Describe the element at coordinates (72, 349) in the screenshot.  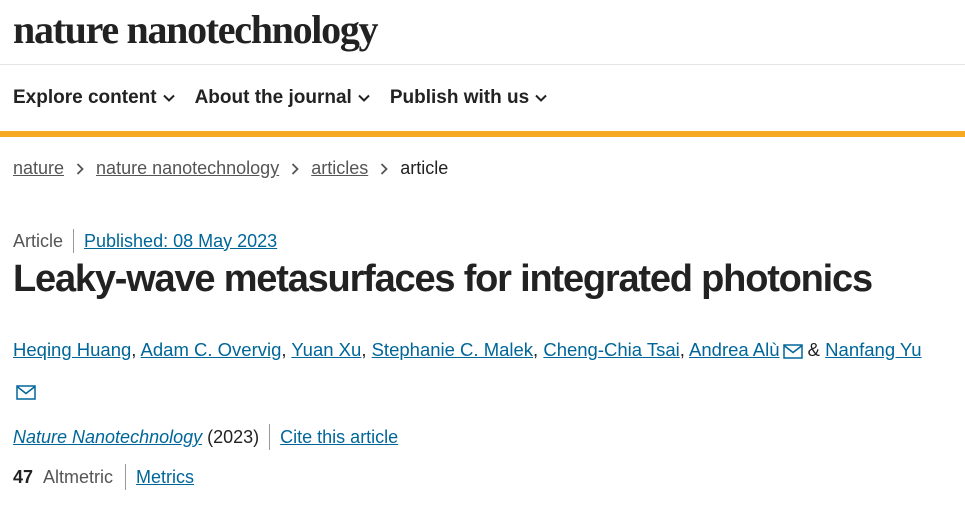
I see `author-link: Heqing Huang` at that location.